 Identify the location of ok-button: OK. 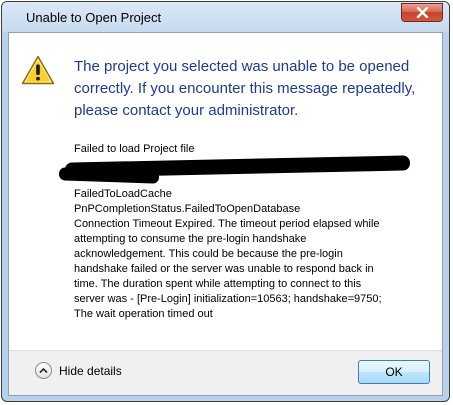
(394, 372).